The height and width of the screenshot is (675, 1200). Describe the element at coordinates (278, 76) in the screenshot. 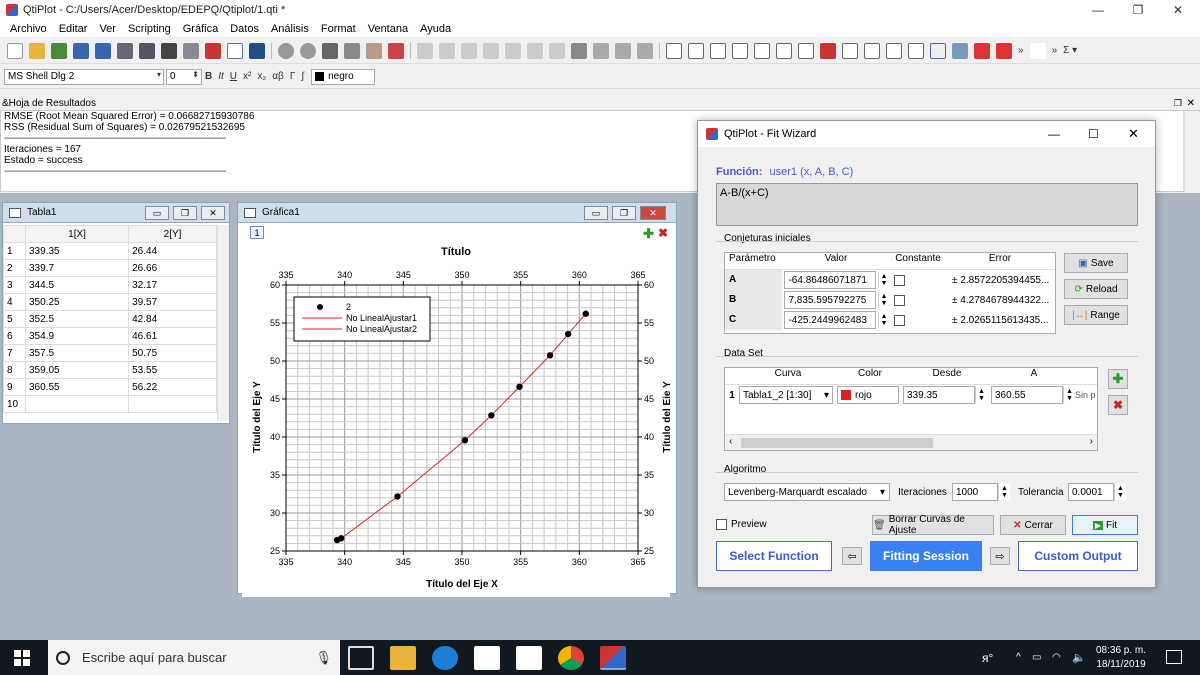

I see `greek-lower-button: αβ` at that location.